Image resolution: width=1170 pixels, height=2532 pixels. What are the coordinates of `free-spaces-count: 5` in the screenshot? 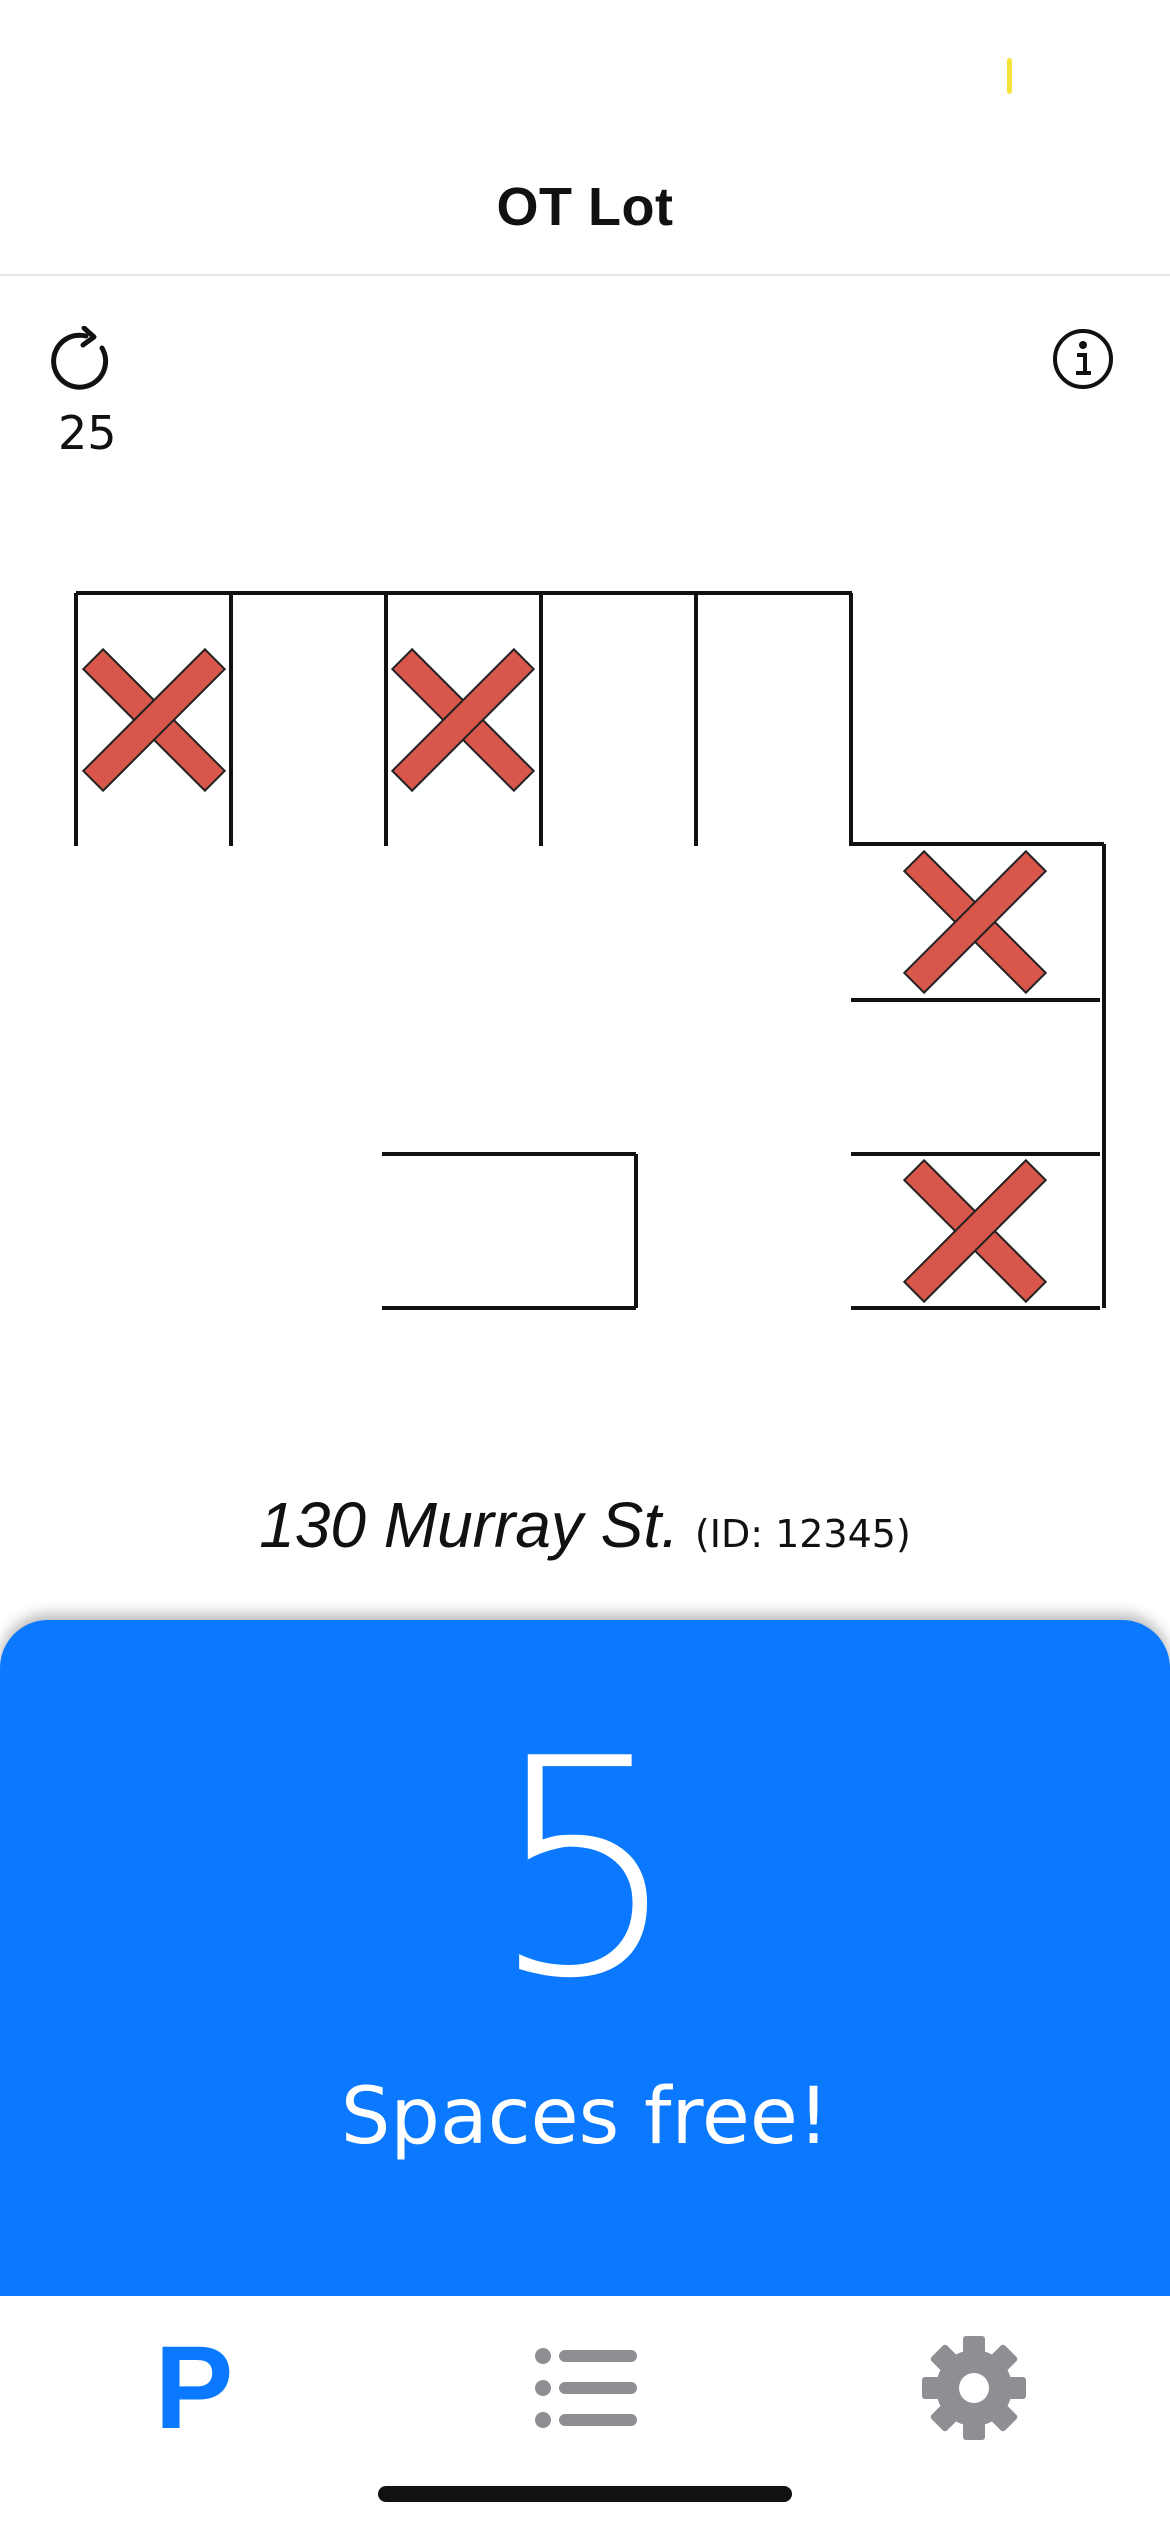 It's located at (585, 1869).